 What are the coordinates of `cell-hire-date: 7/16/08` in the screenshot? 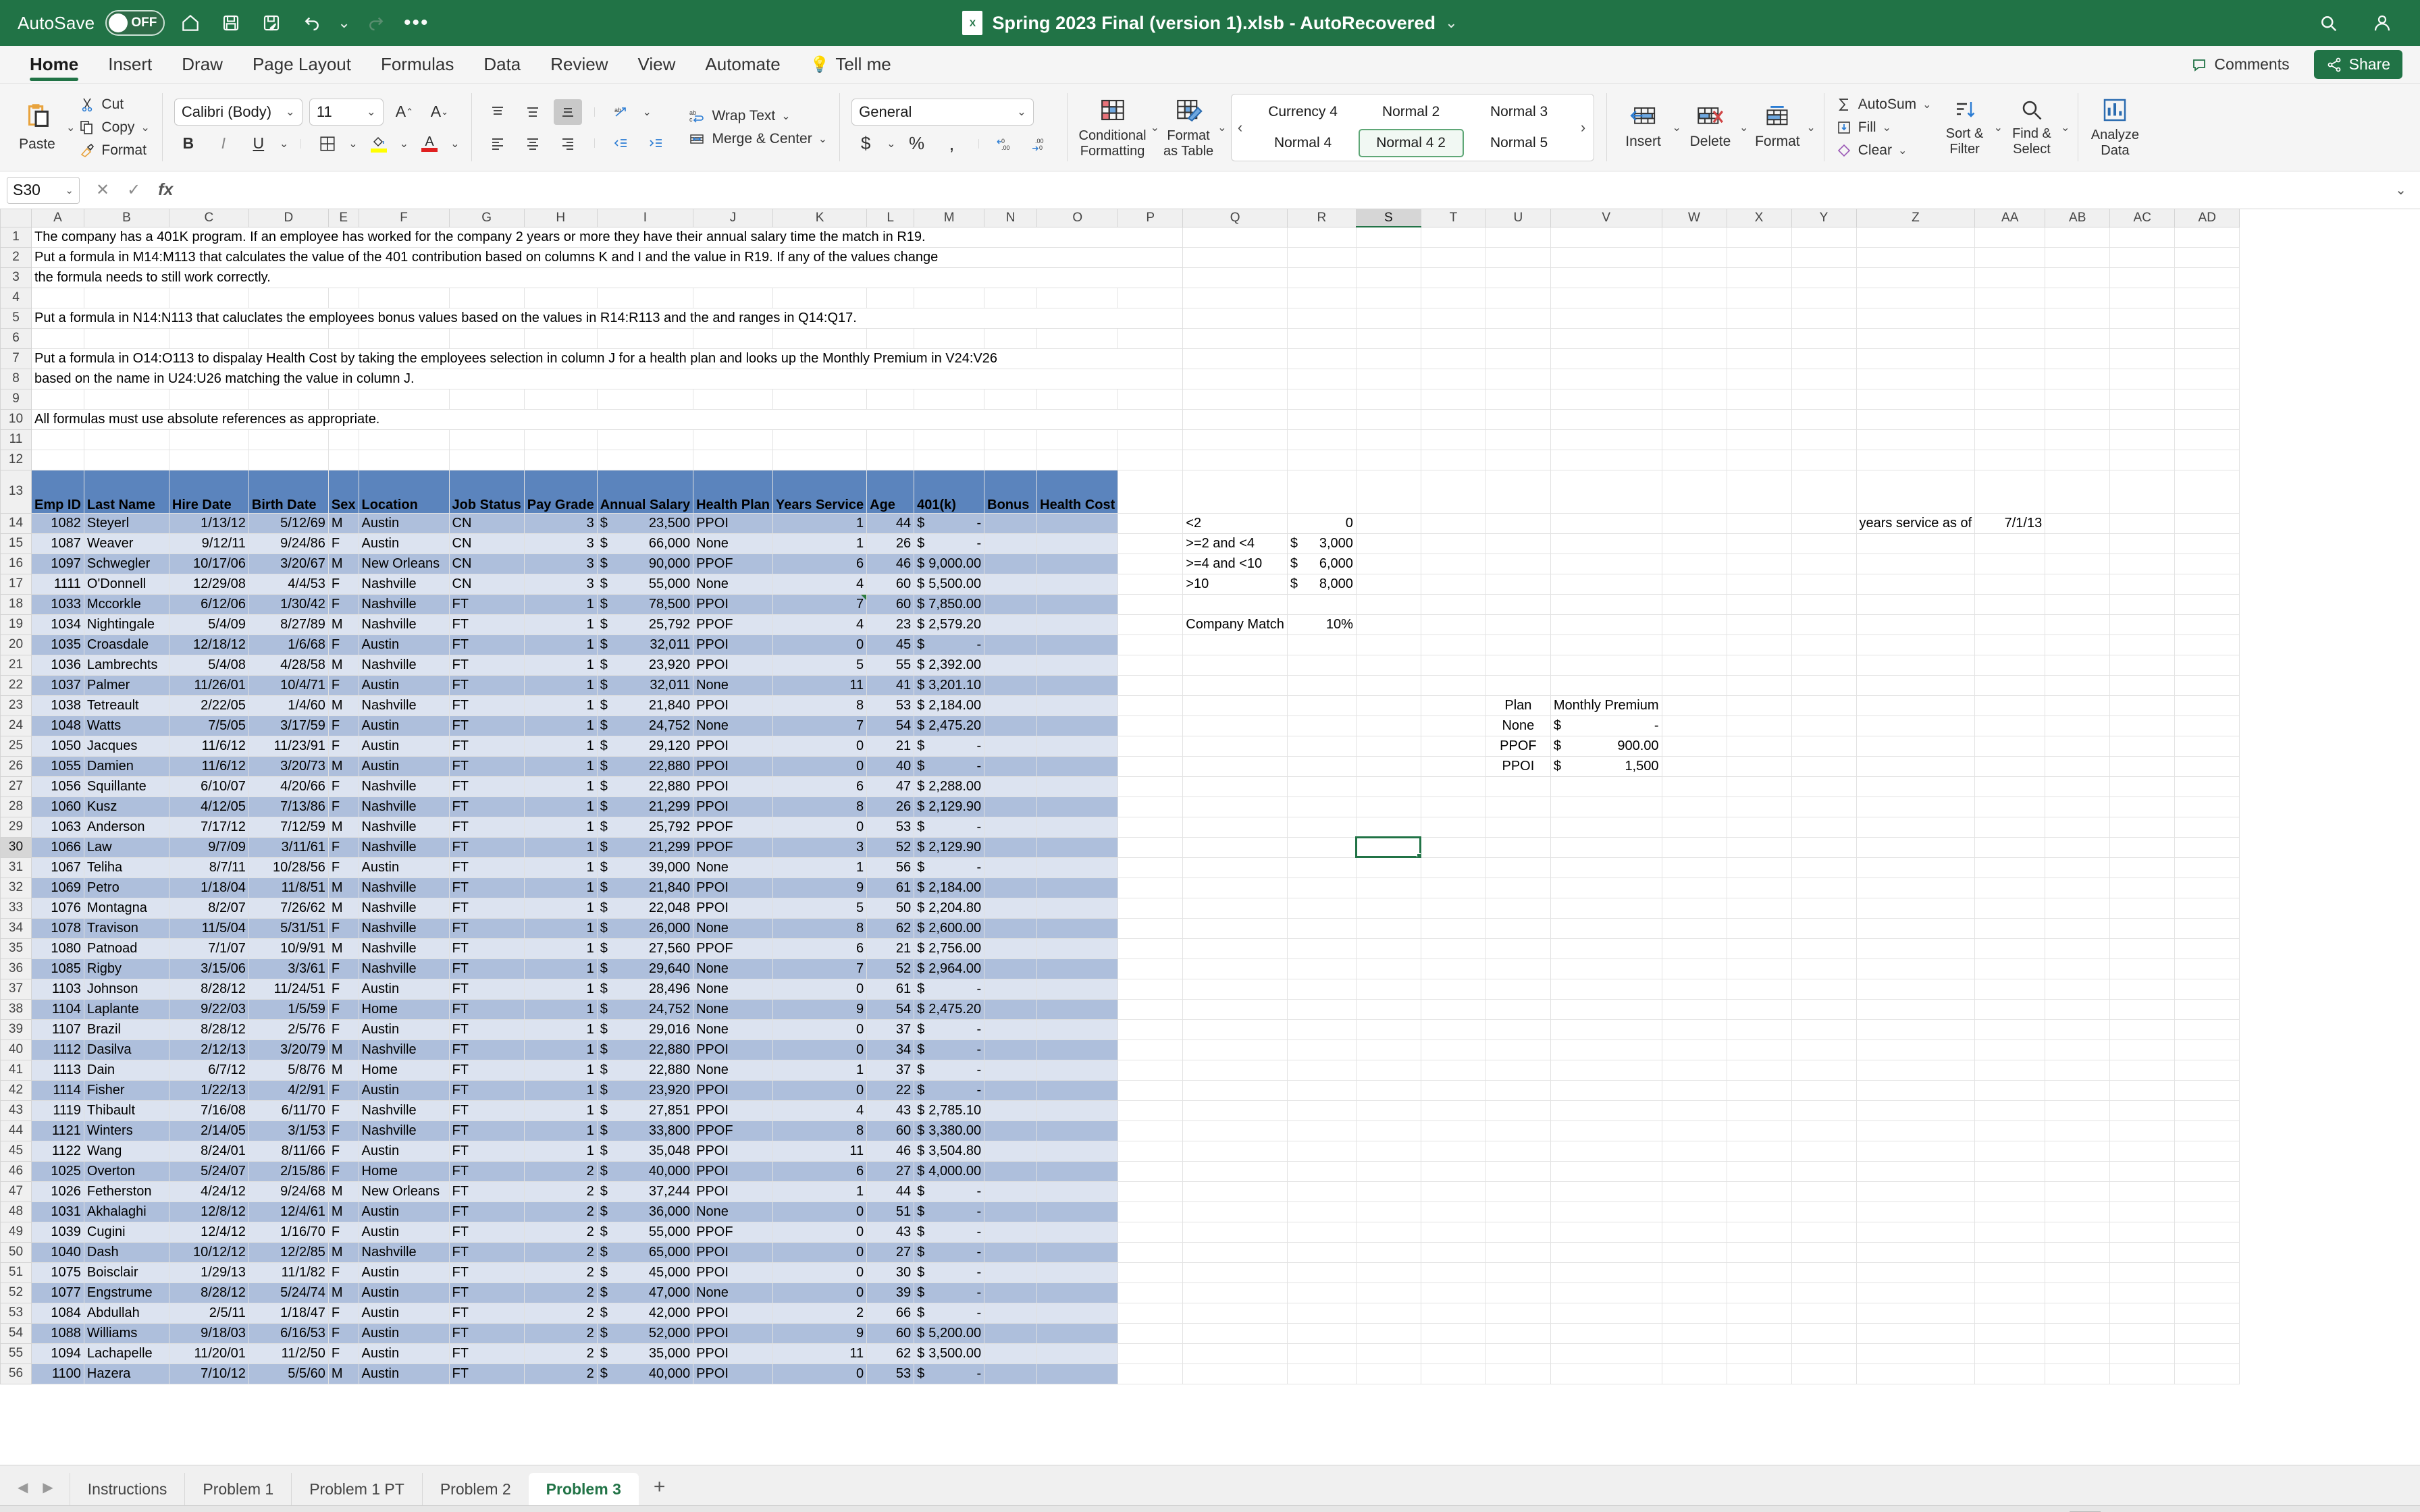 It's located at (208, 1110).